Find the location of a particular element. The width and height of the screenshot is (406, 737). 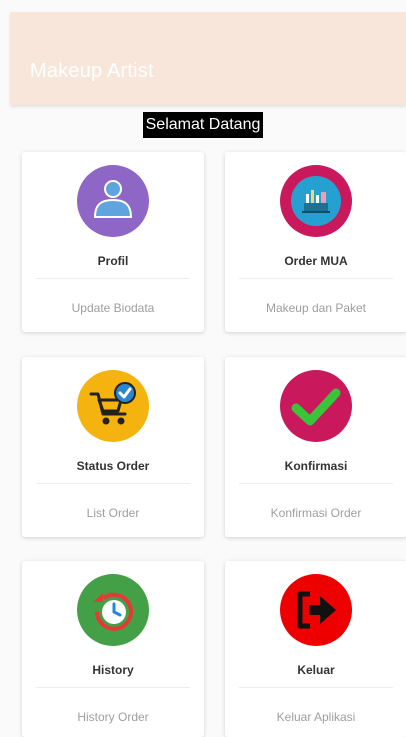

status-bar is located at coordinates (208, 27).